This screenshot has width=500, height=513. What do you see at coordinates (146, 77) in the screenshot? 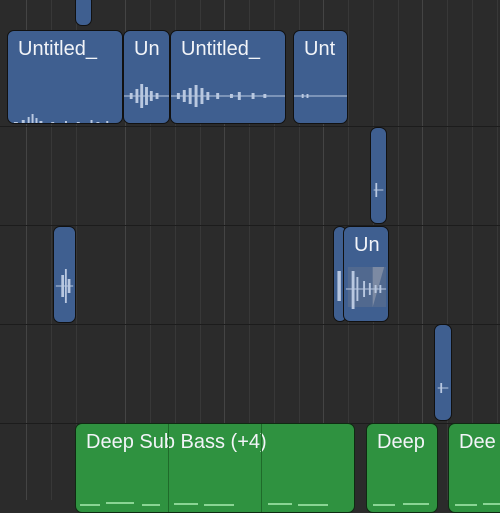
I see `audio-region-untitled-2: Un` at bounding box center [146, 77].